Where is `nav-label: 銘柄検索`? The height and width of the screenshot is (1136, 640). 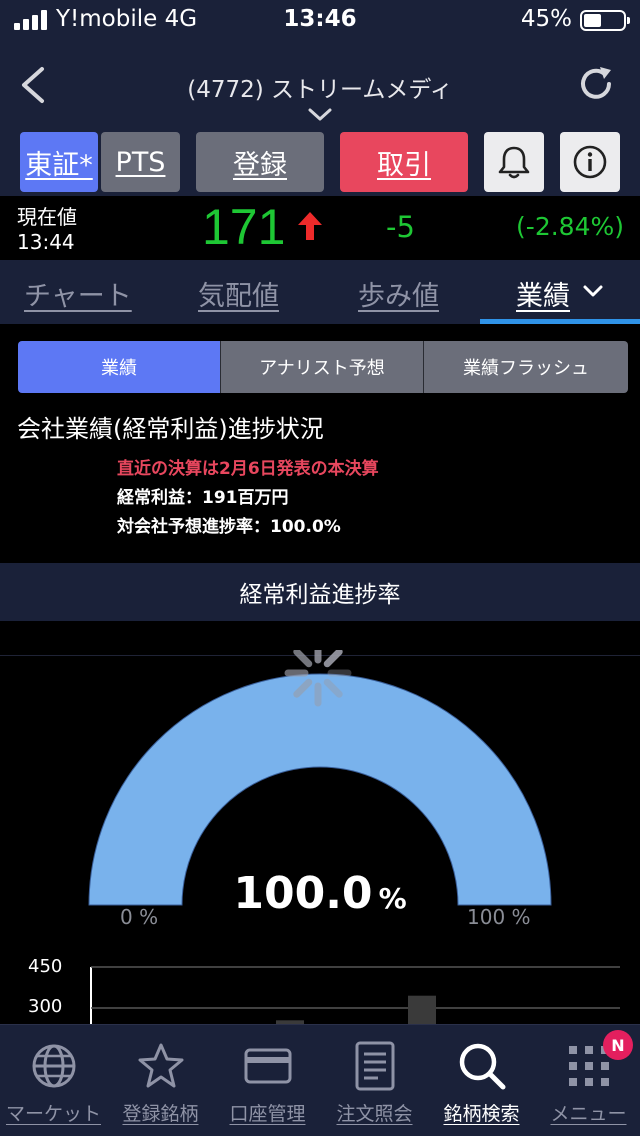
nav-label: 銘柄検索 is located at coordinates (481, 1114).